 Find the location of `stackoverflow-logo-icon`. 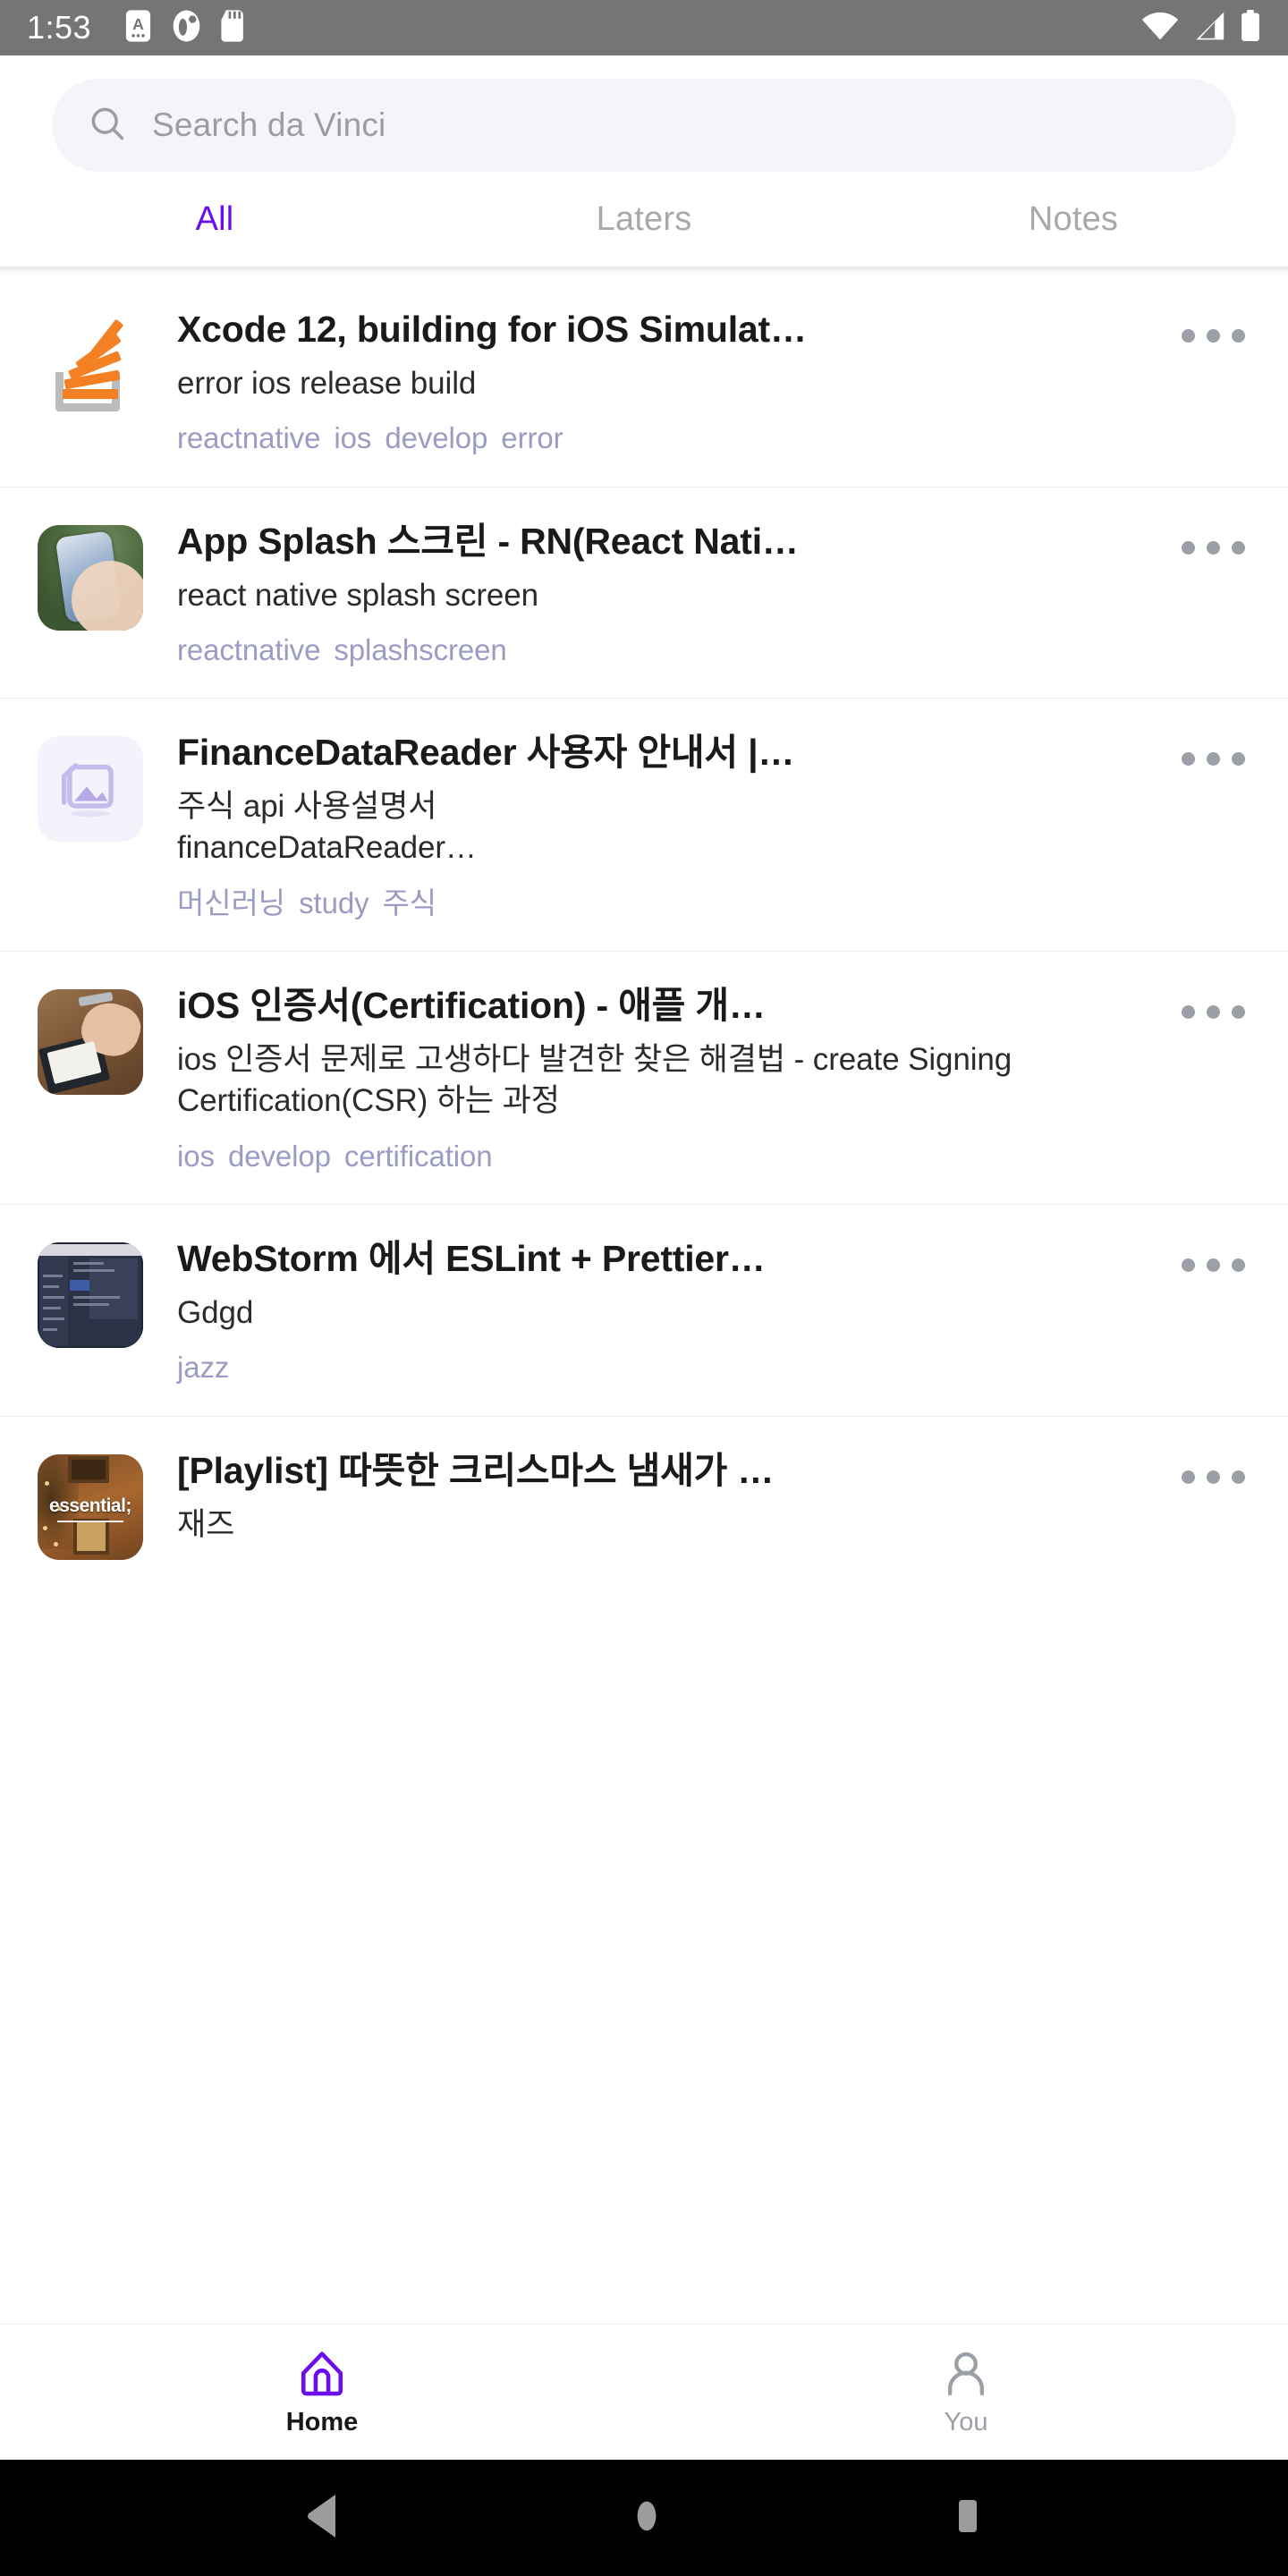

stackoverflow-logo-icon is located at coordinates (90, 366).